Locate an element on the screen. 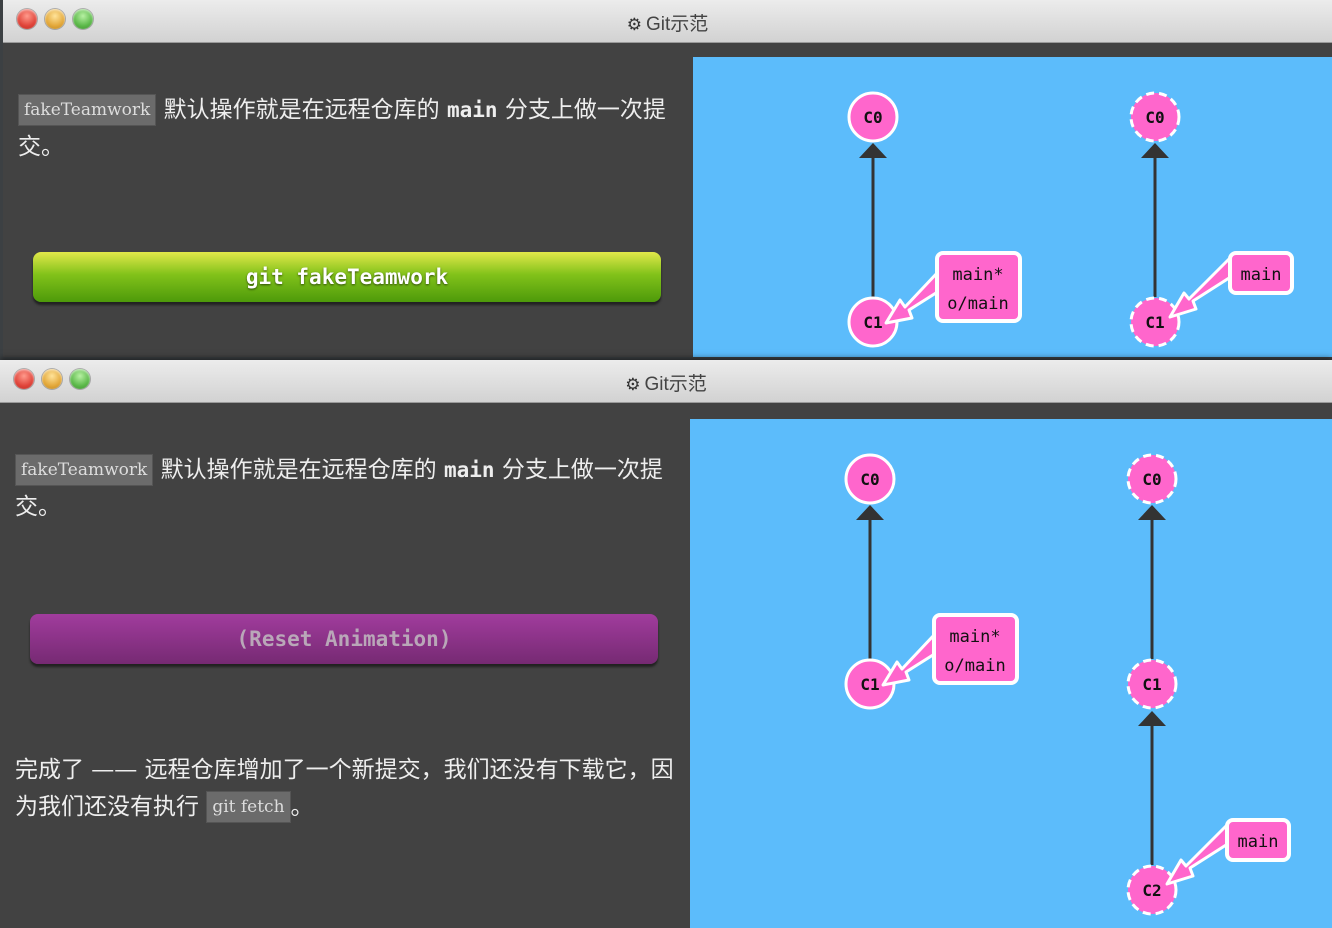 The image size is (1332, 928). run-command-button: git fakeTeamwork is located at coordinates (347, 277).